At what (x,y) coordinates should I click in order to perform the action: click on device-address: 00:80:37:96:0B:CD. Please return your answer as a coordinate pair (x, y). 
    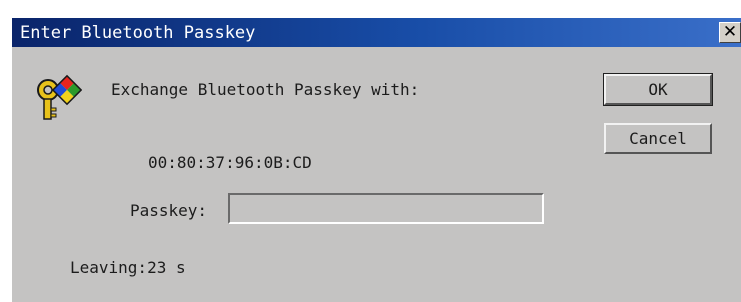
    Looking at the image, I should click on (230, 162).